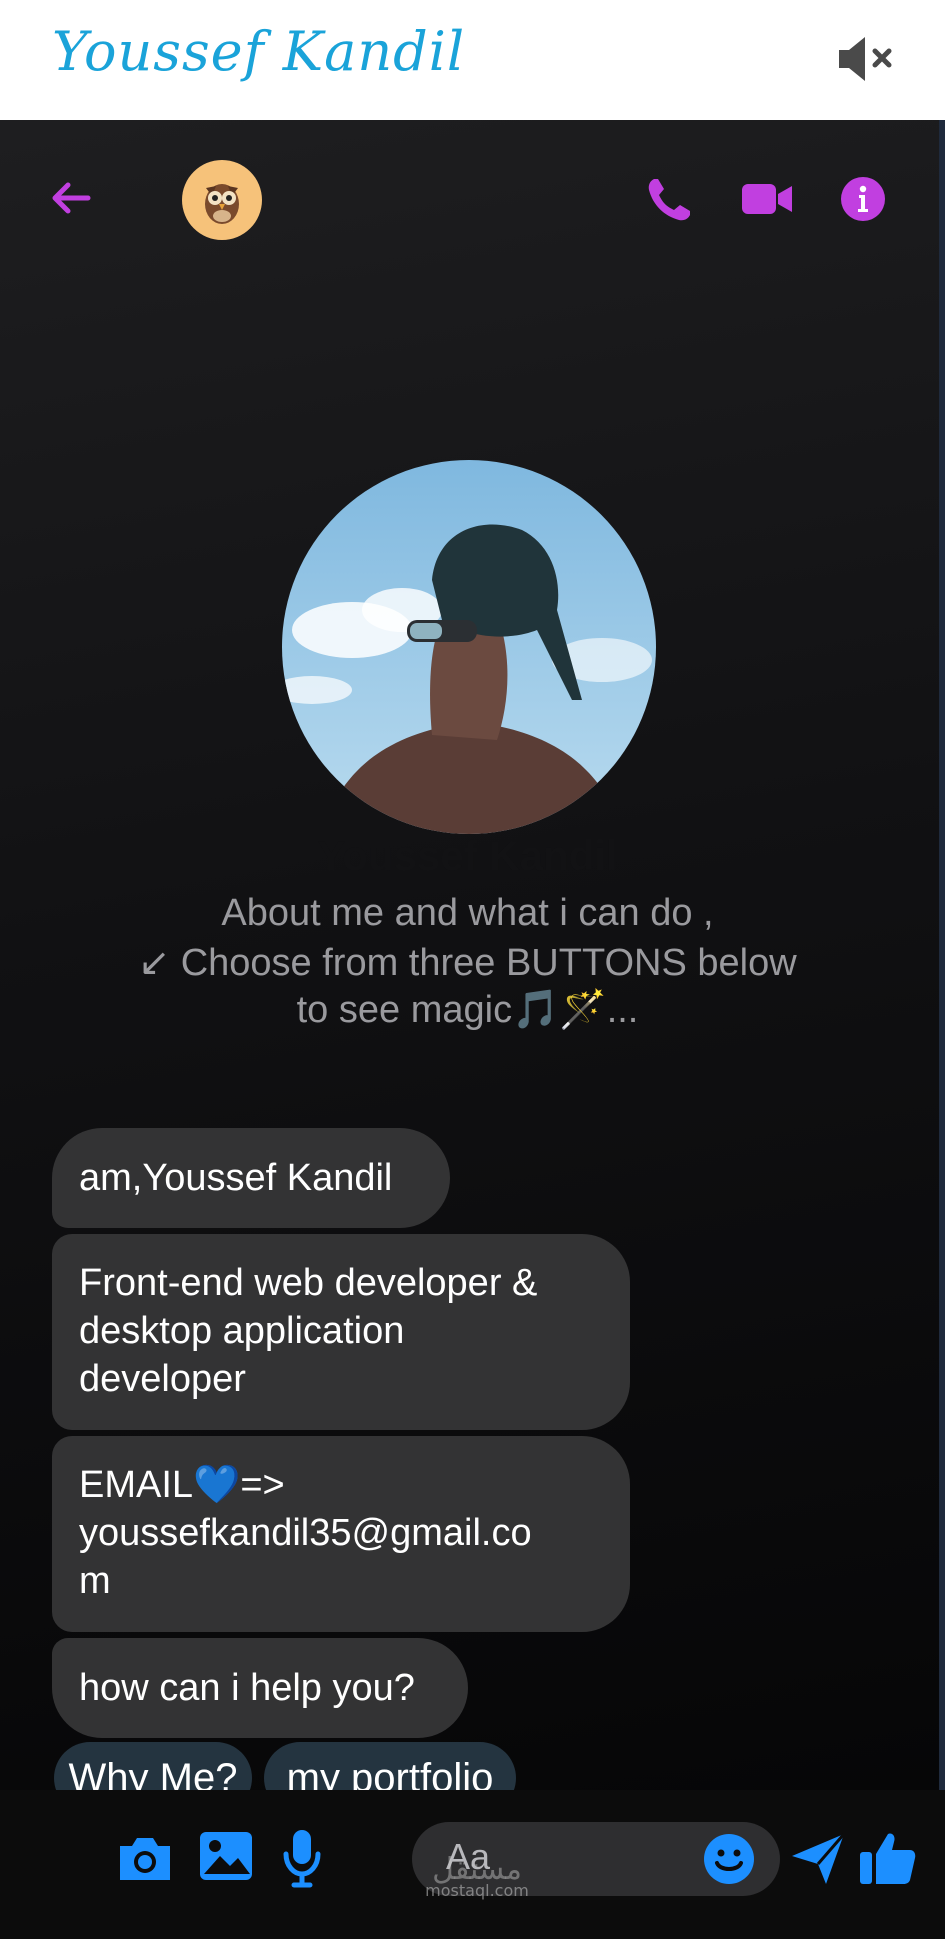  Describe the element at coordinates (472, 60) in the screenshot. I see `top-bar: Youssef Kandil` at that location.